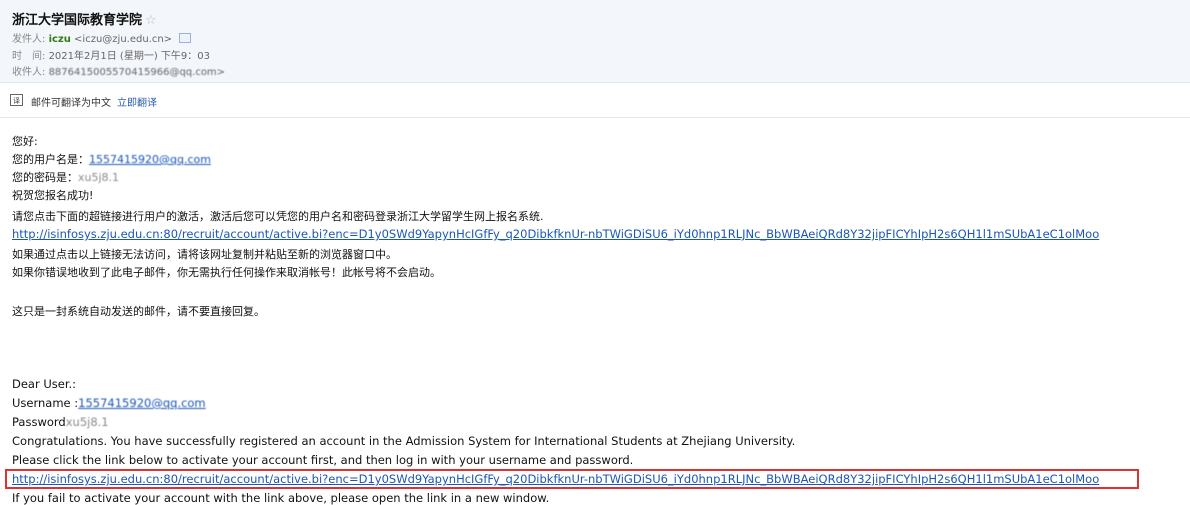 This screenshot has height=505, width=1190. I want to click on en-password-value: xu5j8.1, so click(87, 422).